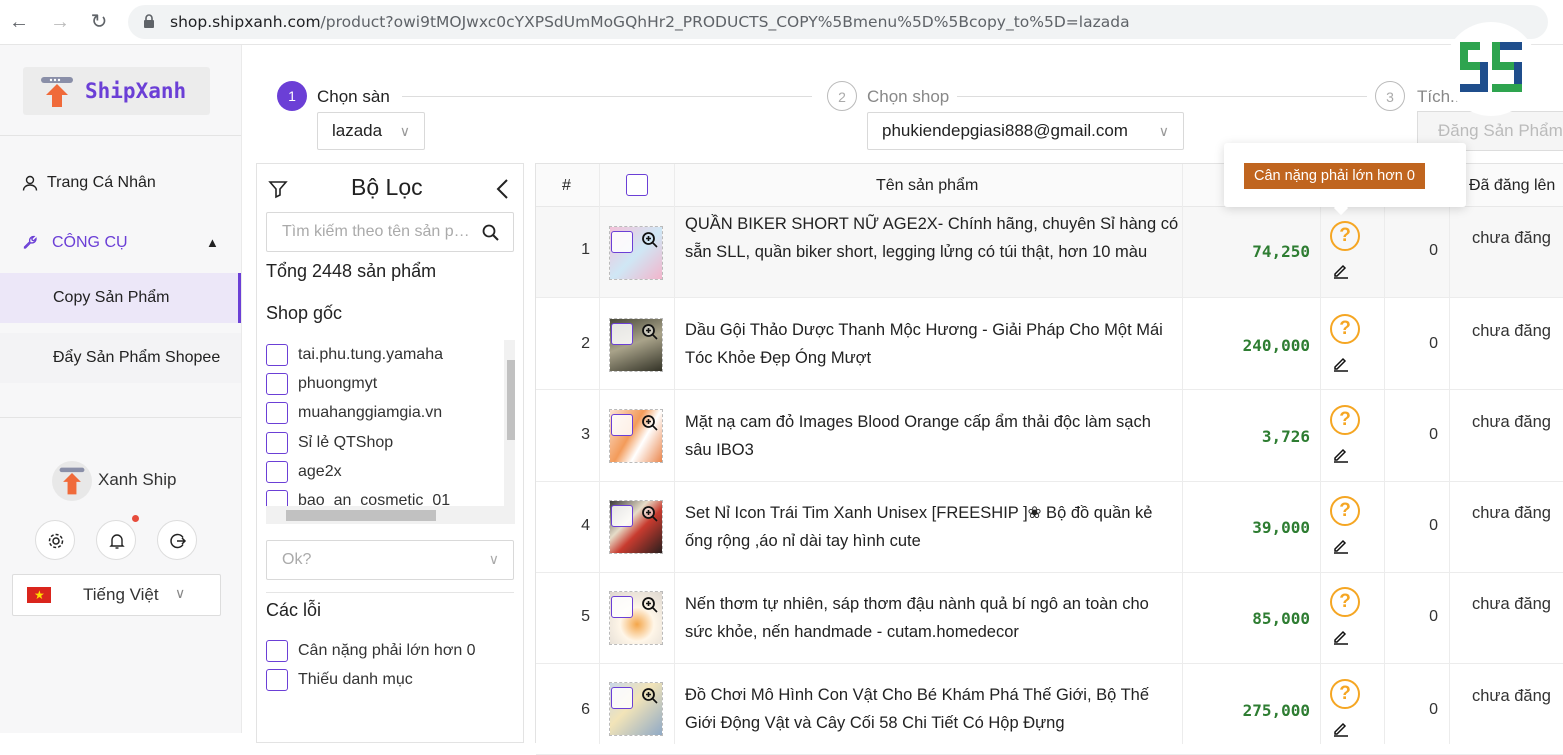 This screenshot has width=1563, height=755. What do you see at coordinates (1345, 179) in the screenshot?
I see `error-tooltip: Cân nặng phải lớn hơn 0` at bounding box center [1345, 179].